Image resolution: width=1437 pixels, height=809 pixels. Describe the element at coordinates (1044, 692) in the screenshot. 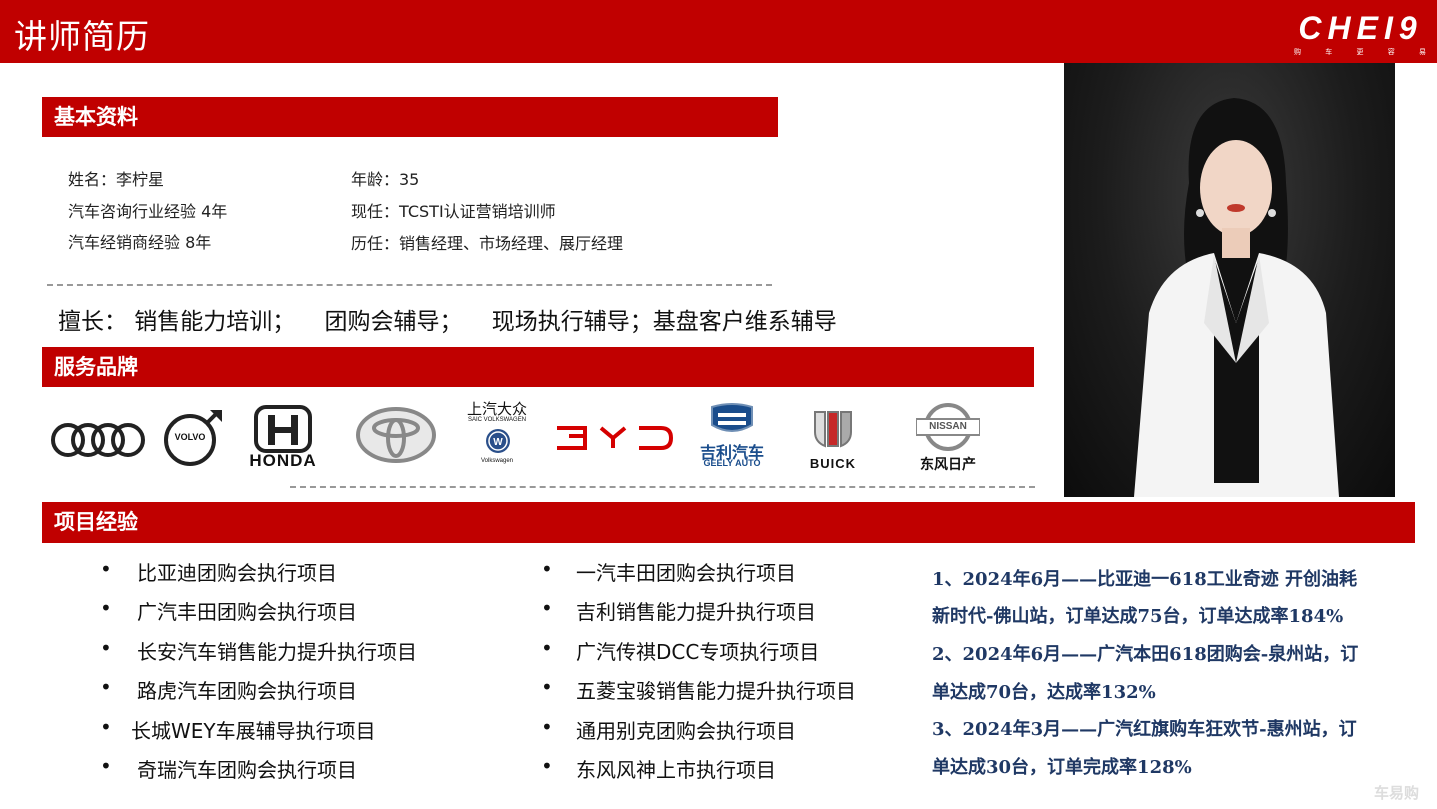

I see `result-line-4: 单达成70台，达成率132%` at that location.